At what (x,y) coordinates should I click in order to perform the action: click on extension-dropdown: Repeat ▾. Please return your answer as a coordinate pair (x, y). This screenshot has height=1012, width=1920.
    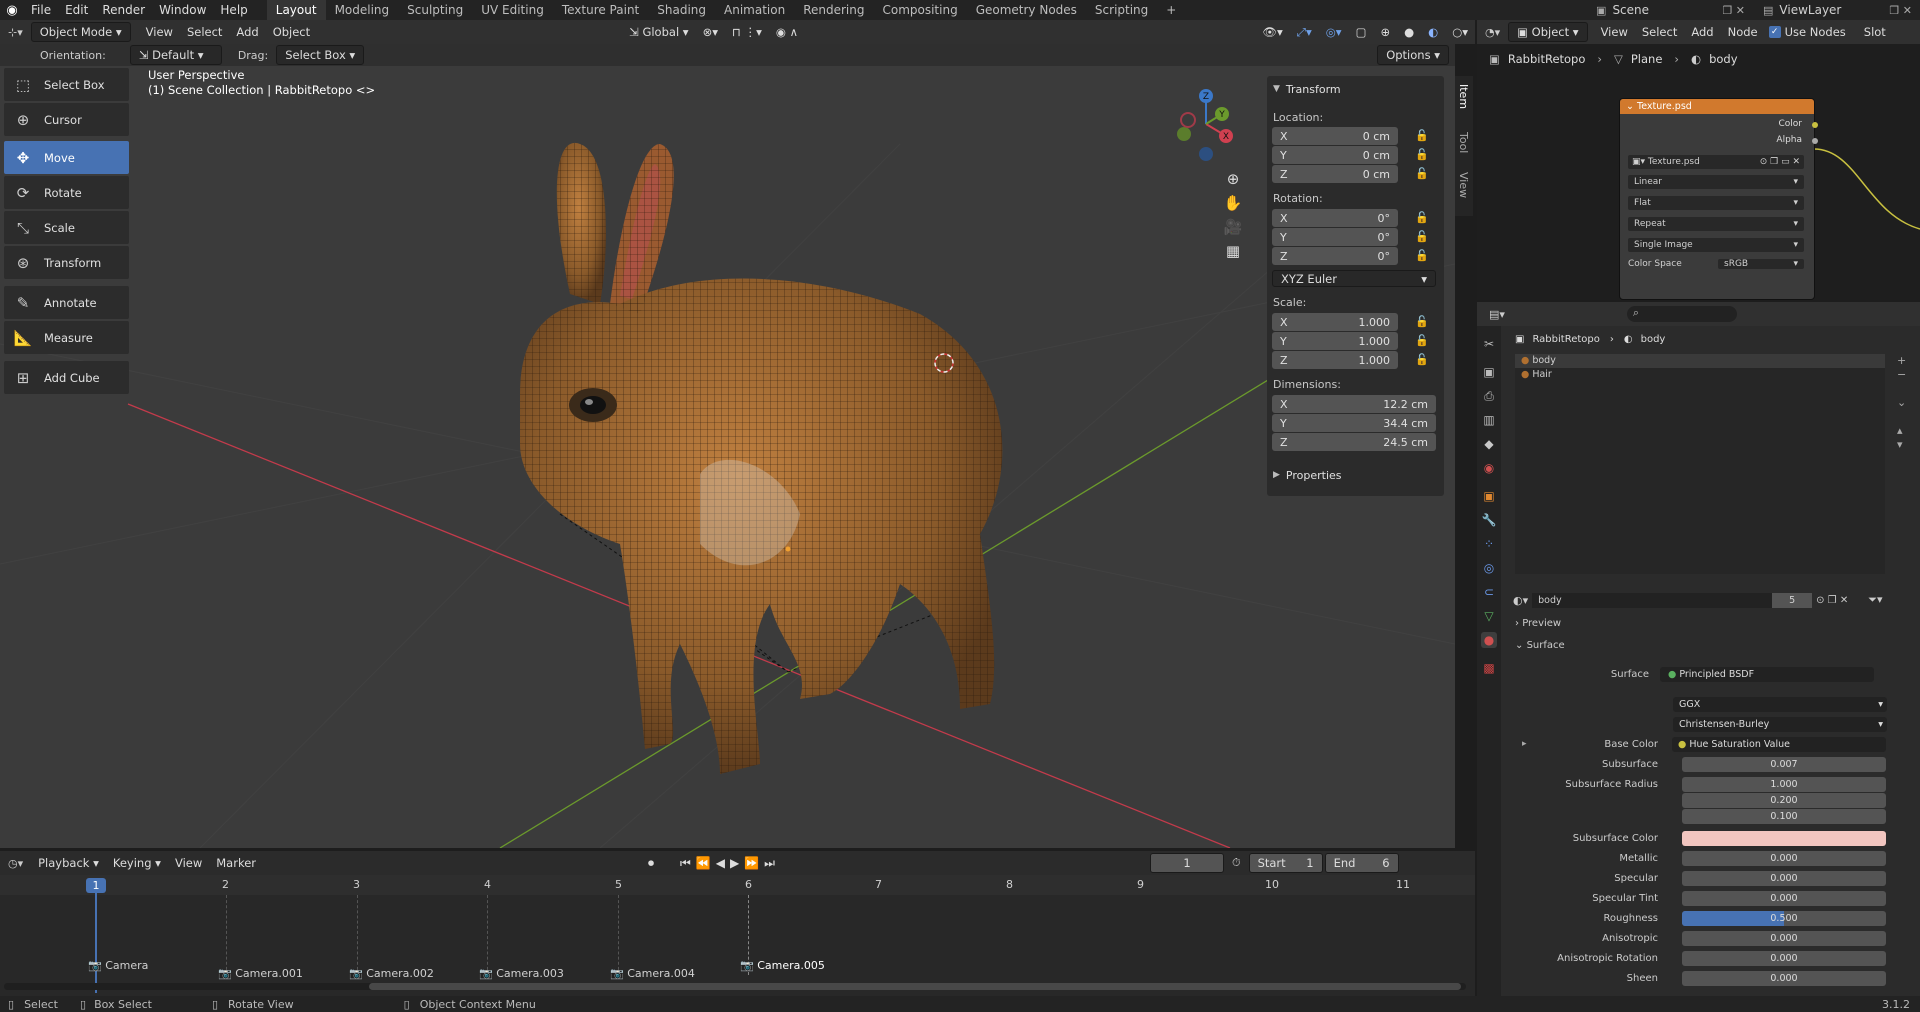
    Looking at the image, I should click on (1716, 224).